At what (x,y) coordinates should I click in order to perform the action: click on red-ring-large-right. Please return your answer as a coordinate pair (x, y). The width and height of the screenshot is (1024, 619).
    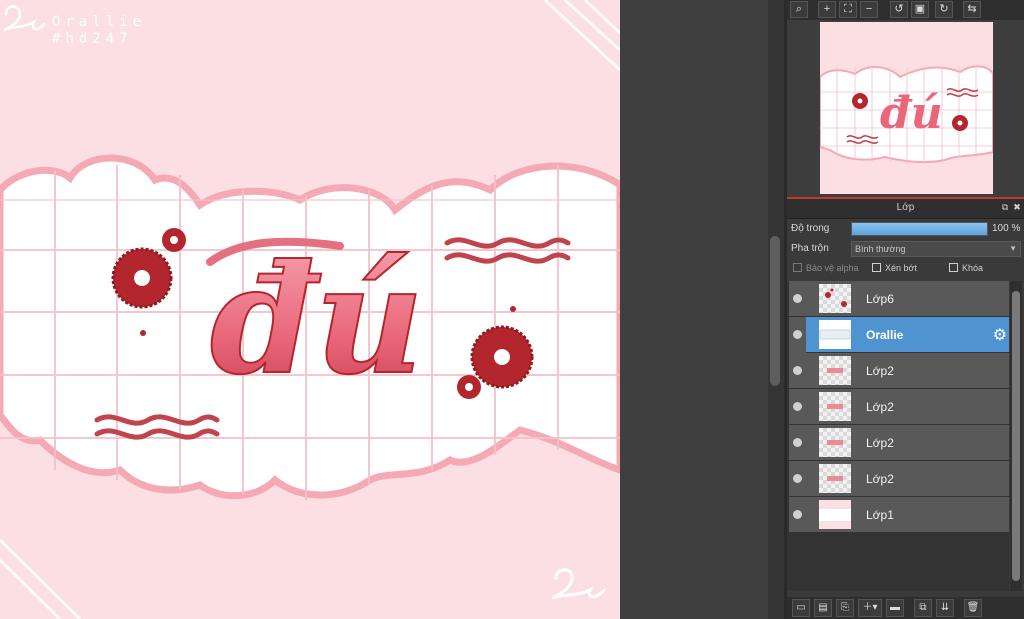
    Looking at the image, I should click on (502, 357).